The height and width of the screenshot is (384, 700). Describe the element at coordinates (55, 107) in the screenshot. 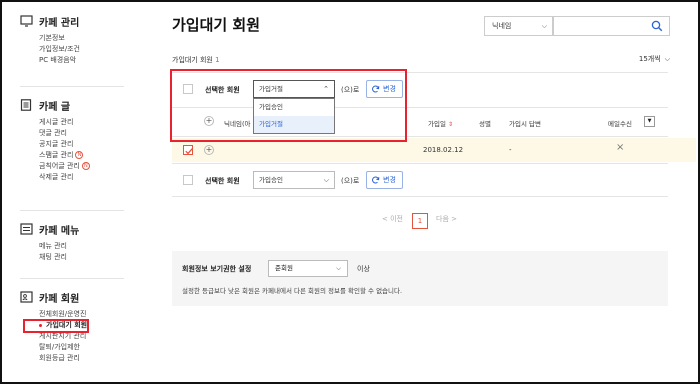

I see `sidebar-section-title: 카페 글` at that location.